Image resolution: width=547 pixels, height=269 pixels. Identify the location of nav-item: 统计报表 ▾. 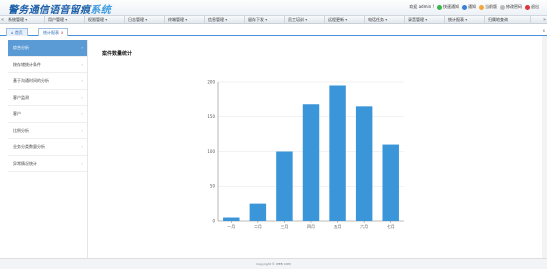
(465, 20).